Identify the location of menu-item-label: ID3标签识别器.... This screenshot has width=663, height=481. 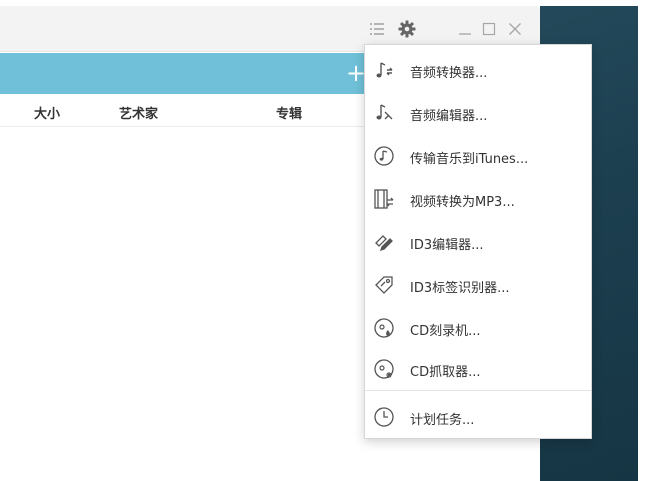
(460, 288).